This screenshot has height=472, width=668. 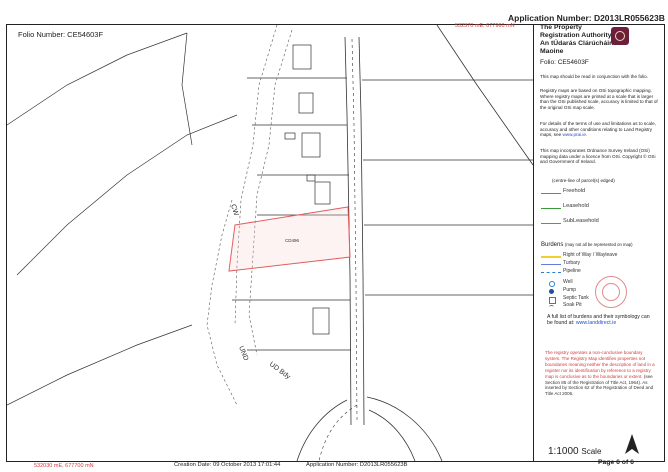 I want to click on well-icon, so click(x=552, y=284).